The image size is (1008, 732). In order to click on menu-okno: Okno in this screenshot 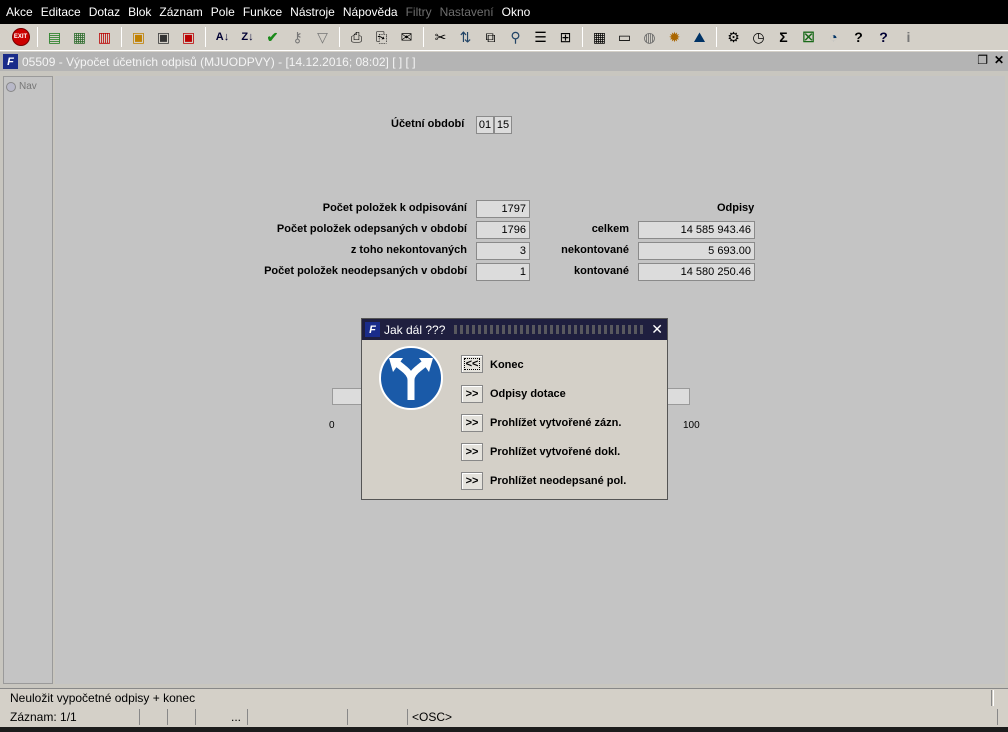, I will do `click(516, 12)`.